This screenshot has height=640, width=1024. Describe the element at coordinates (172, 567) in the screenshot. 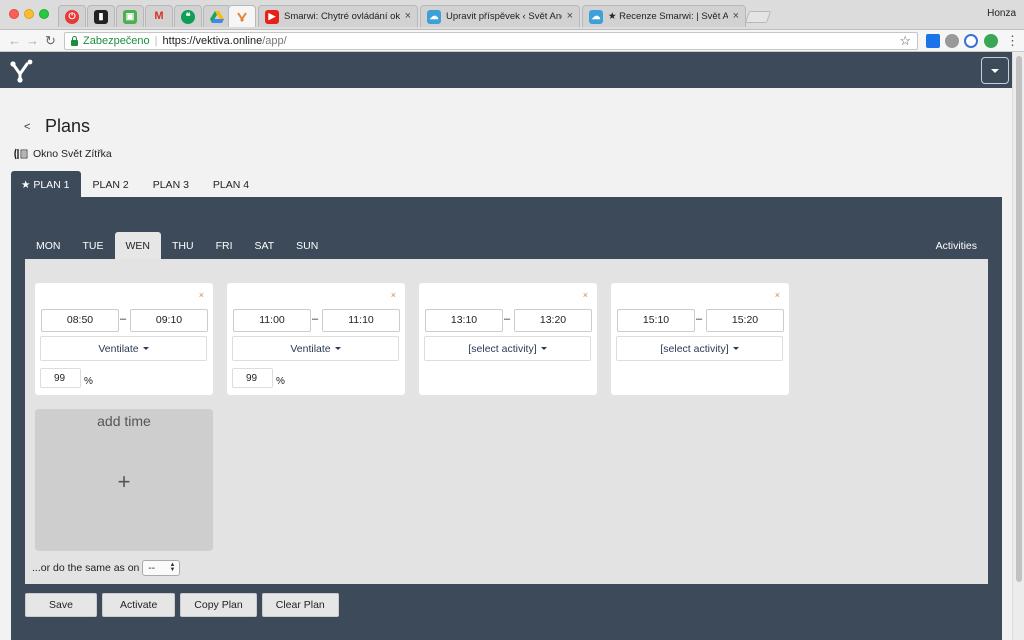

I see `updown-arrows-icon: ▲ ▼` at that location.